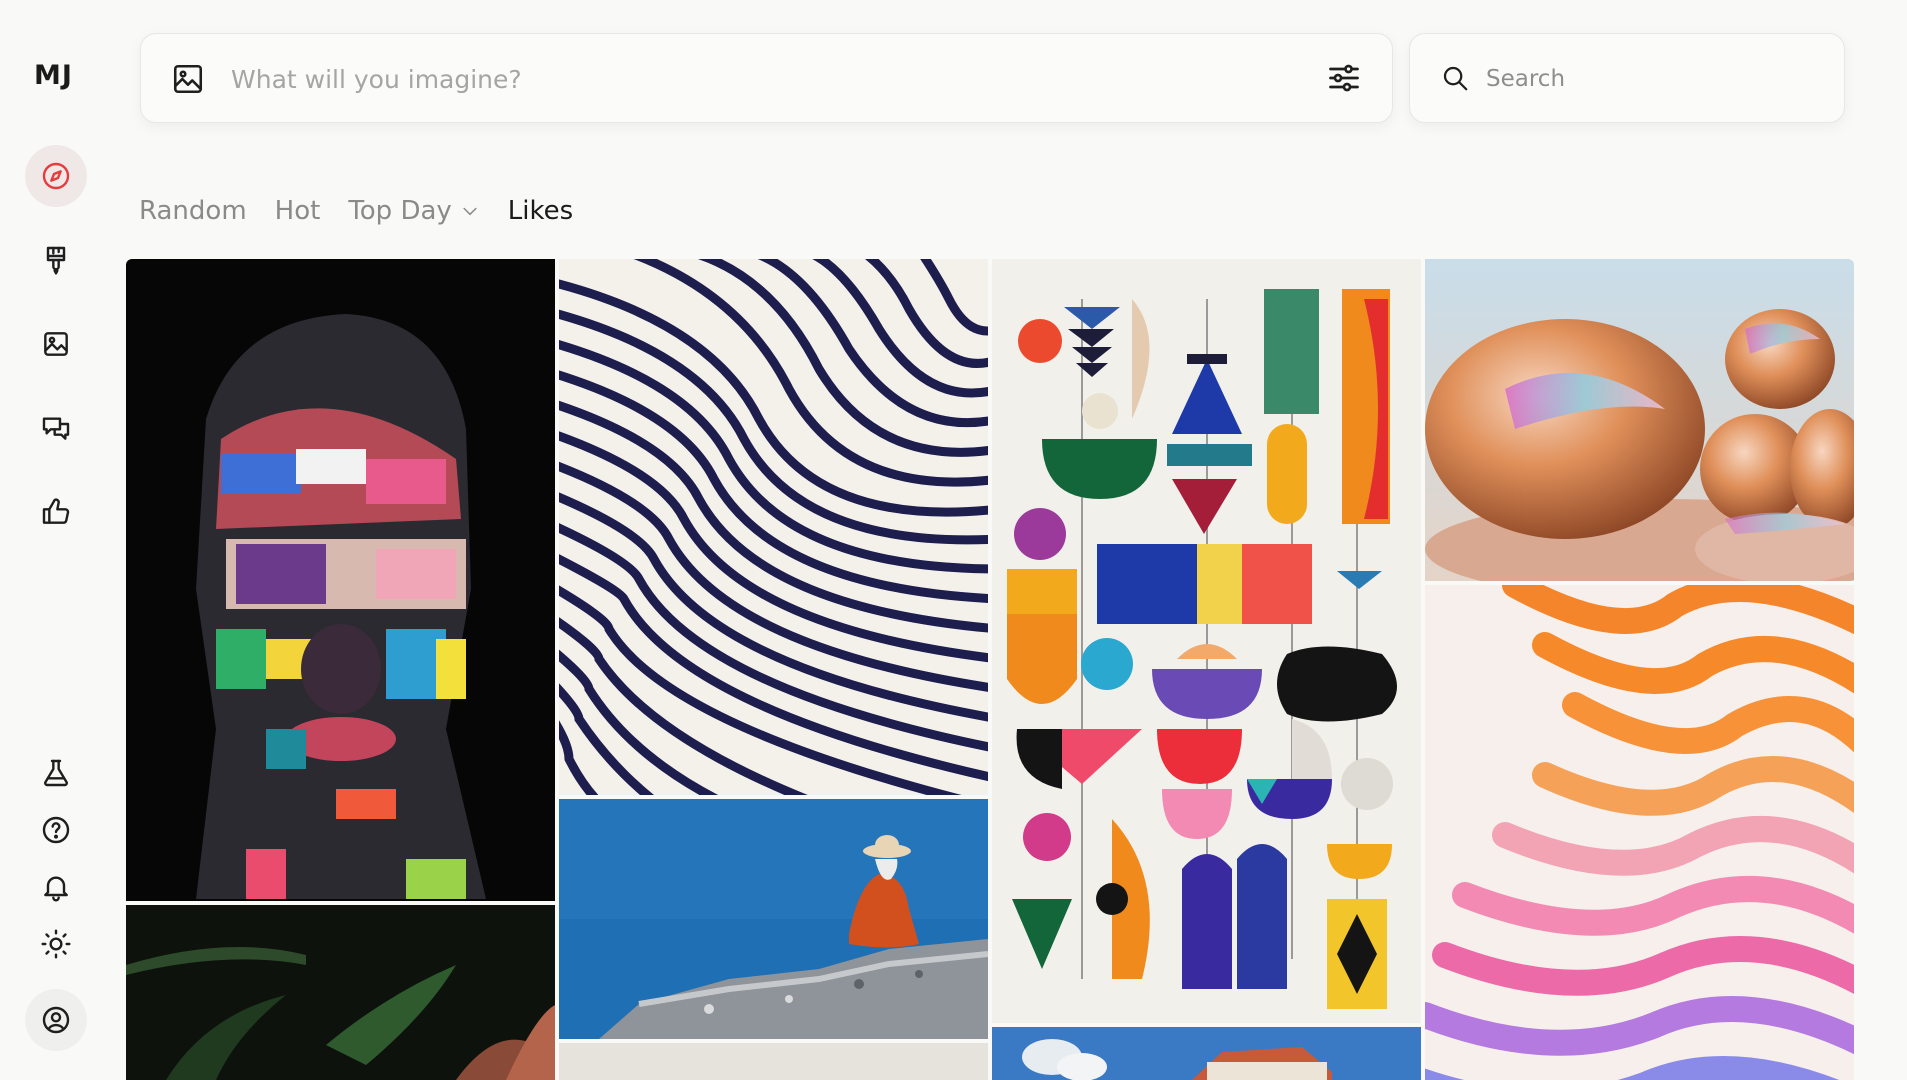  I want to click on tab-likes: Likes, so click(540, 211).